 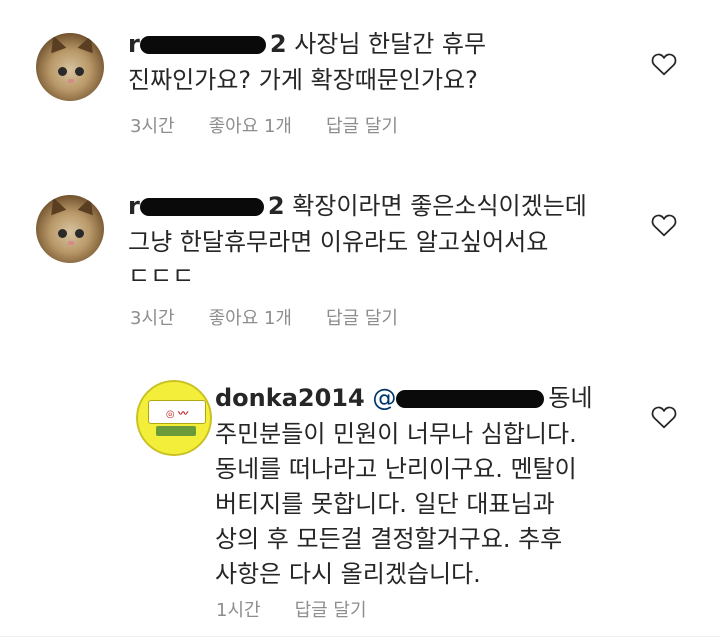 I want to click on divider, so click(x=360, y=636).